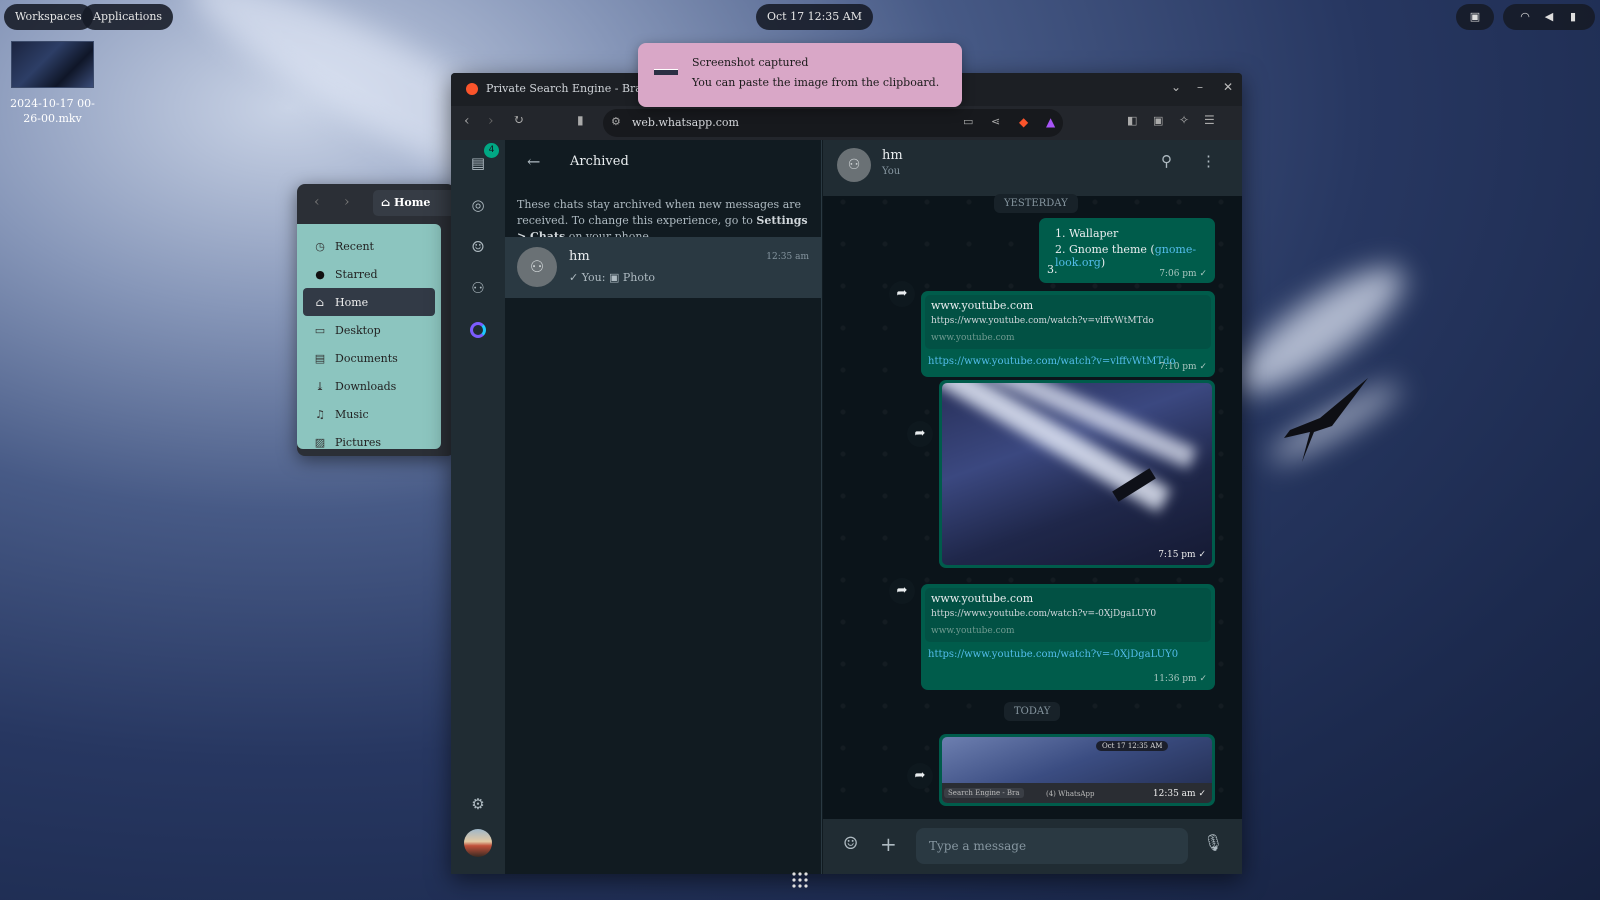 This screenshot has width=1600, height=900. Describe the element at coordinates (1052, 846) in the screenshot. I see `message-input: Type a message` at that location.